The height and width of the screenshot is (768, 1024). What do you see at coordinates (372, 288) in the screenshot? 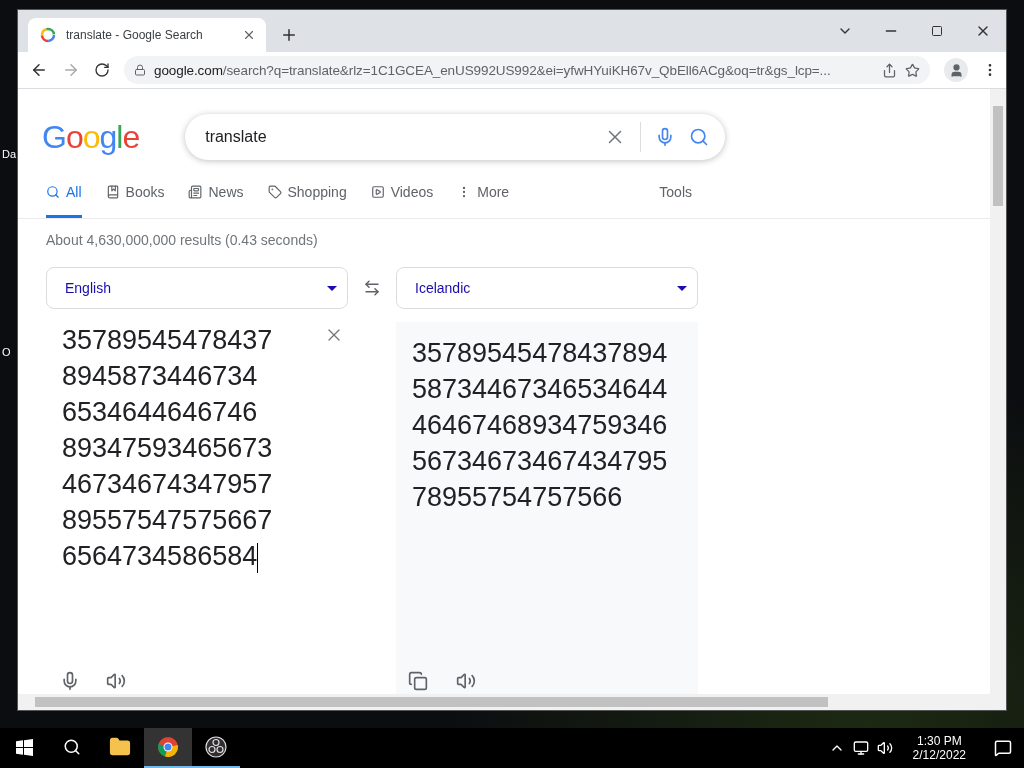
I see `swap-icon` at bounding box center [372, 288].